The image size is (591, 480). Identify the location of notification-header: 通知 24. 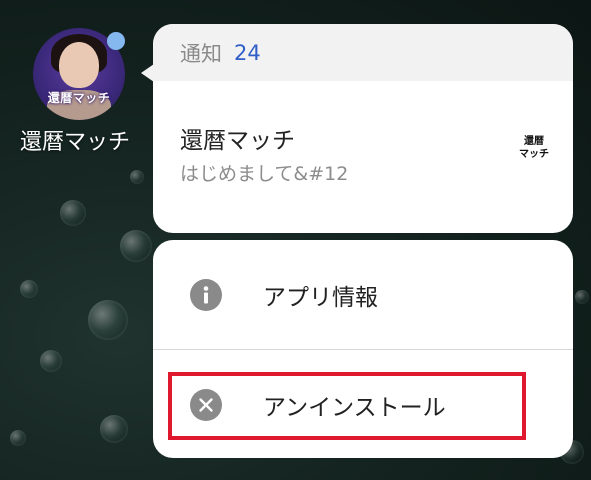
(363, 52).